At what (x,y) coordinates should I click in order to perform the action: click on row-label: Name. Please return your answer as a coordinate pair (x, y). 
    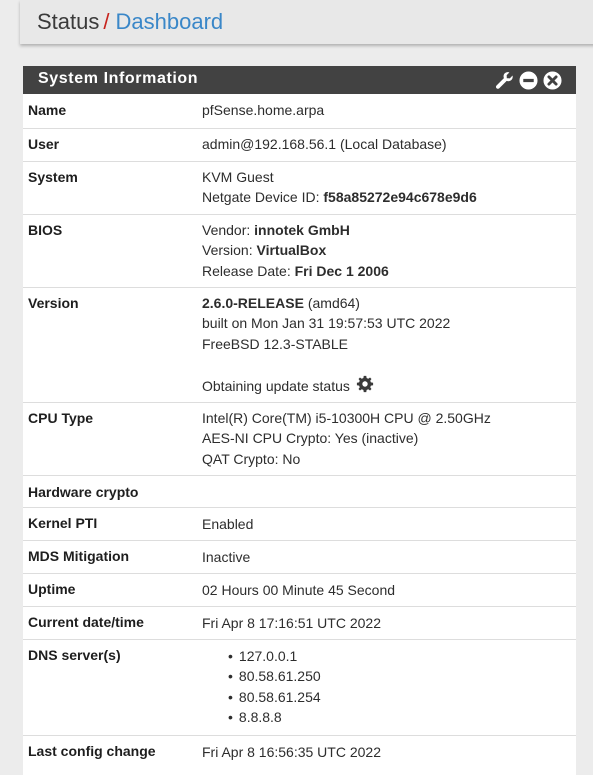
    Looking at the image, I should click on (47, 110).